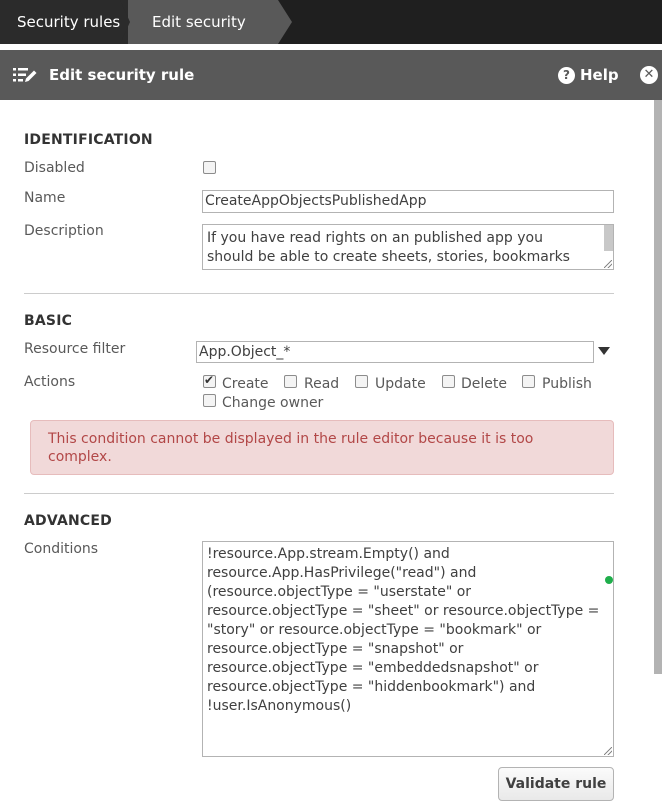 The height and width of the screenshot is (806, 662). What do you see at coordinates (50, 382) in the screenshot?
I see `actions-label: Actions` at bounding box center [50, 382].